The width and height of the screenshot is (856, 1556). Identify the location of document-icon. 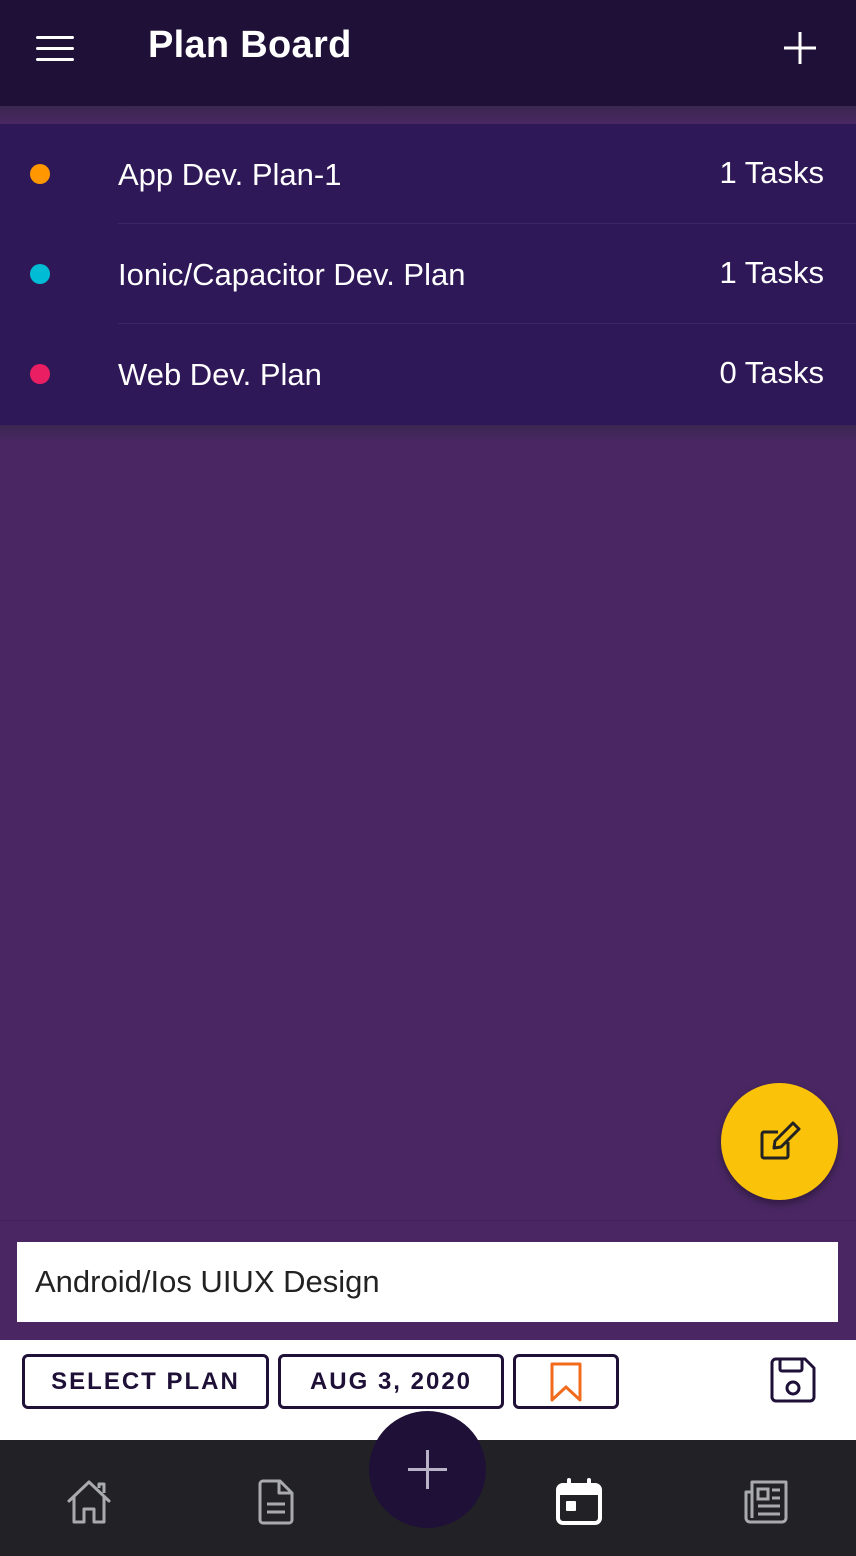
(276, 1502).